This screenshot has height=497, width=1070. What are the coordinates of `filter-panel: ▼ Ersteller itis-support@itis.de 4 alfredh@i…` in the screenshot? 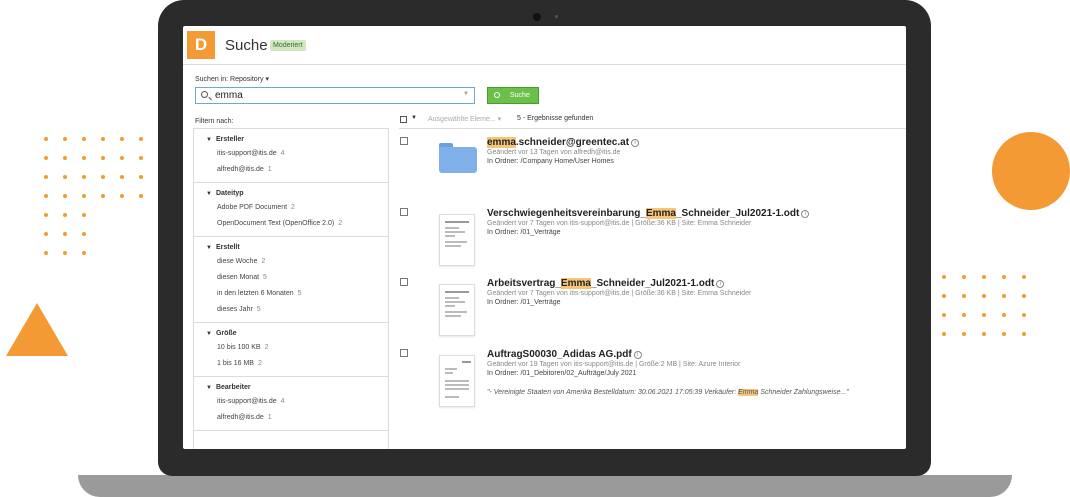 It's located at (291, 288).